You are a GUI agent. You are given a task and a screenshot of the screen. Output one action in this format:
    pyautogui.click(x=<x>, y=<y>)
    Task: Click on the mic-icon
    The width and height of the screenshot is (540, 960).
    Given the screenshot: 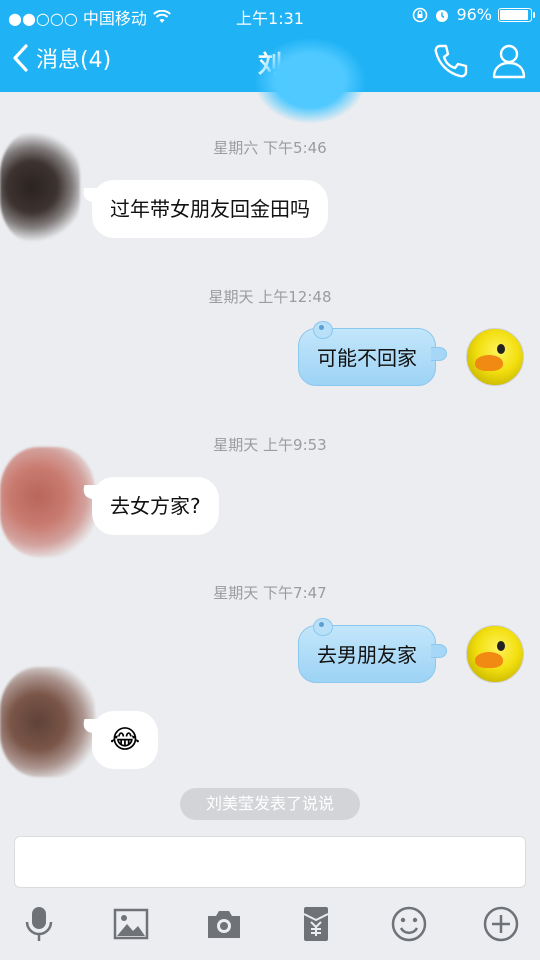 What is the action you would take?
    pyautogui.click(x=39, y=924)
    